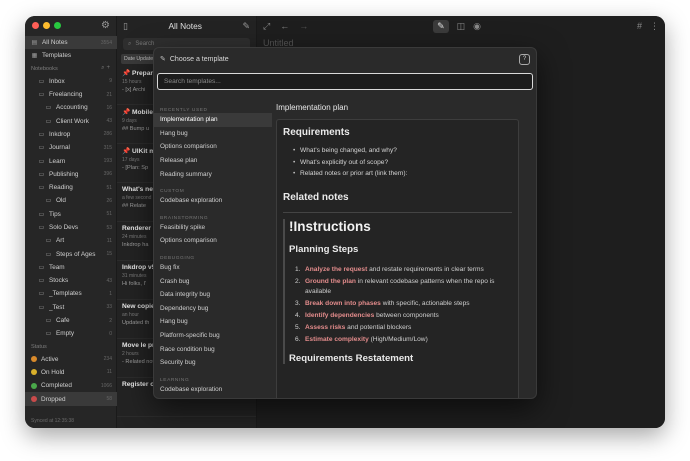  What do you see at coordinates (213, 309) in the screenshot?
I see `template-item: Dependency bug` at bounding box center [213, 309].